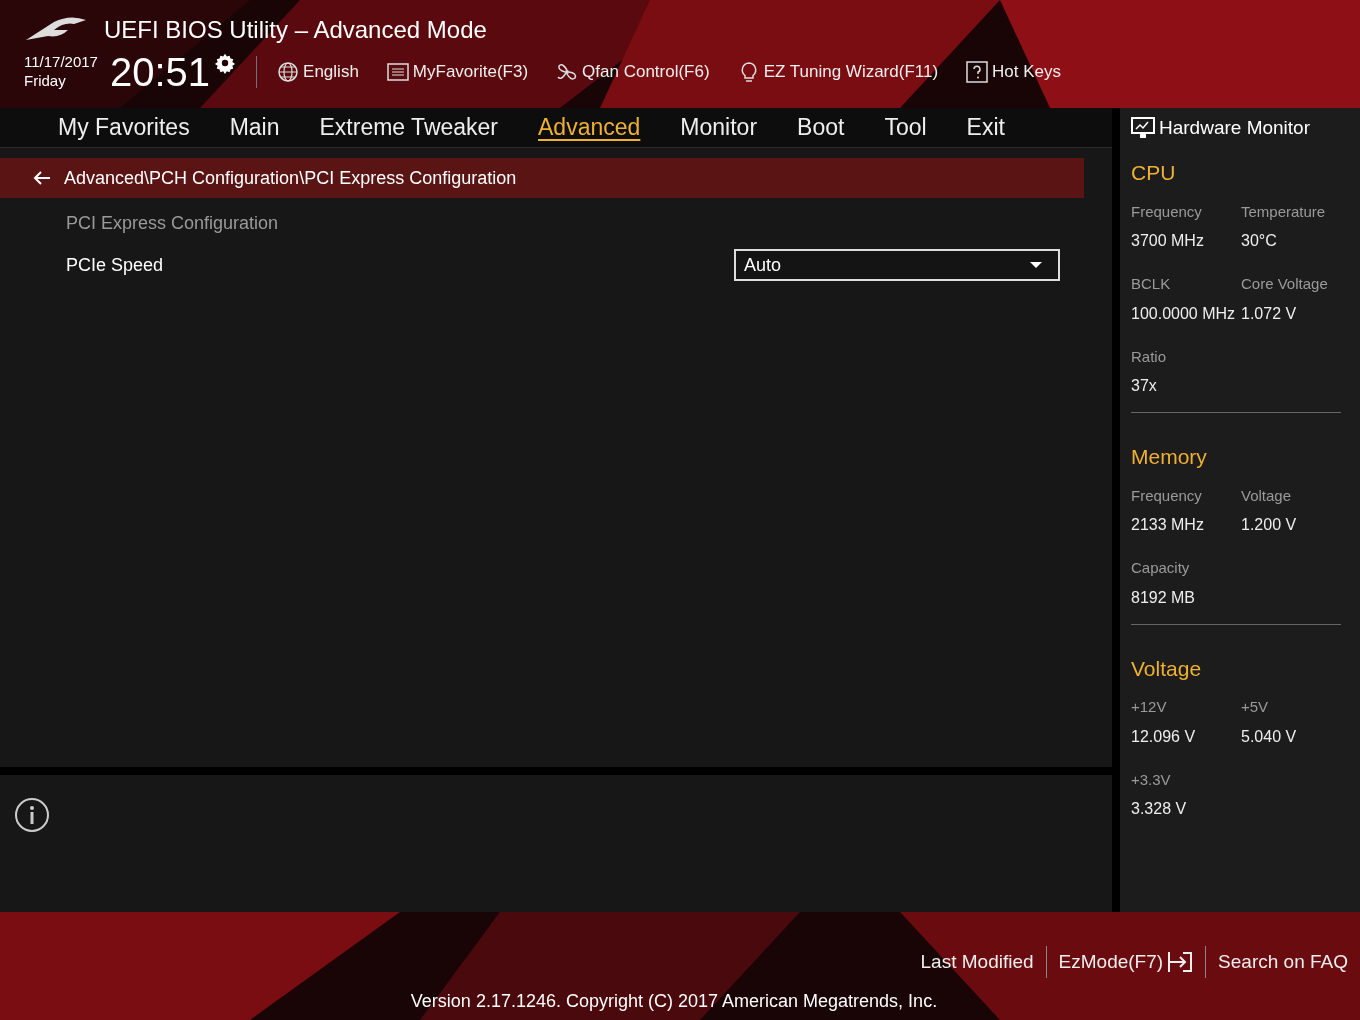  Describe the element at coordinates (32, 815) in the screenshot. I see `info-icon` at that location.